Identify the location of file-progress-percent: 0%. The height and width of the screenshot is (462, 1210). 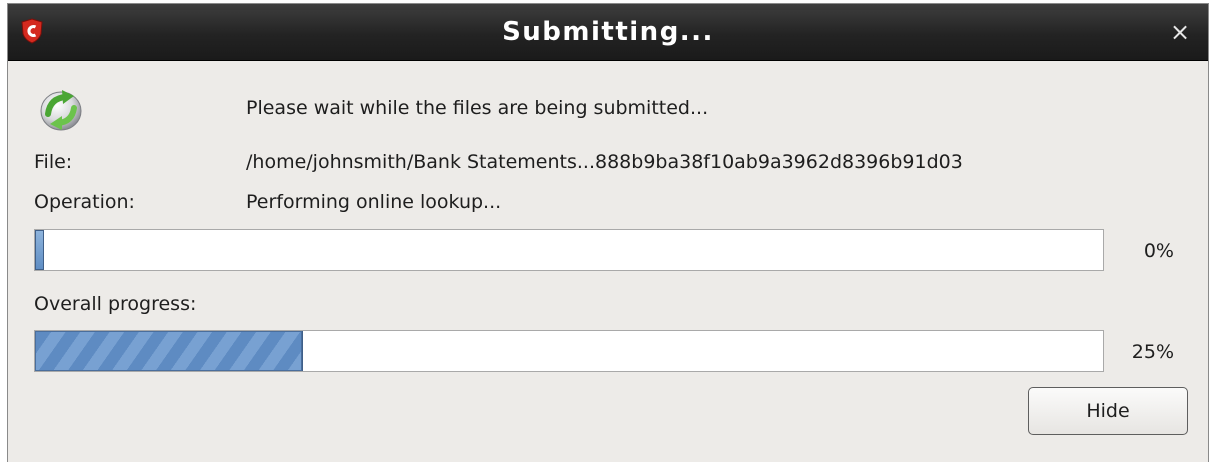
(1158, 251).